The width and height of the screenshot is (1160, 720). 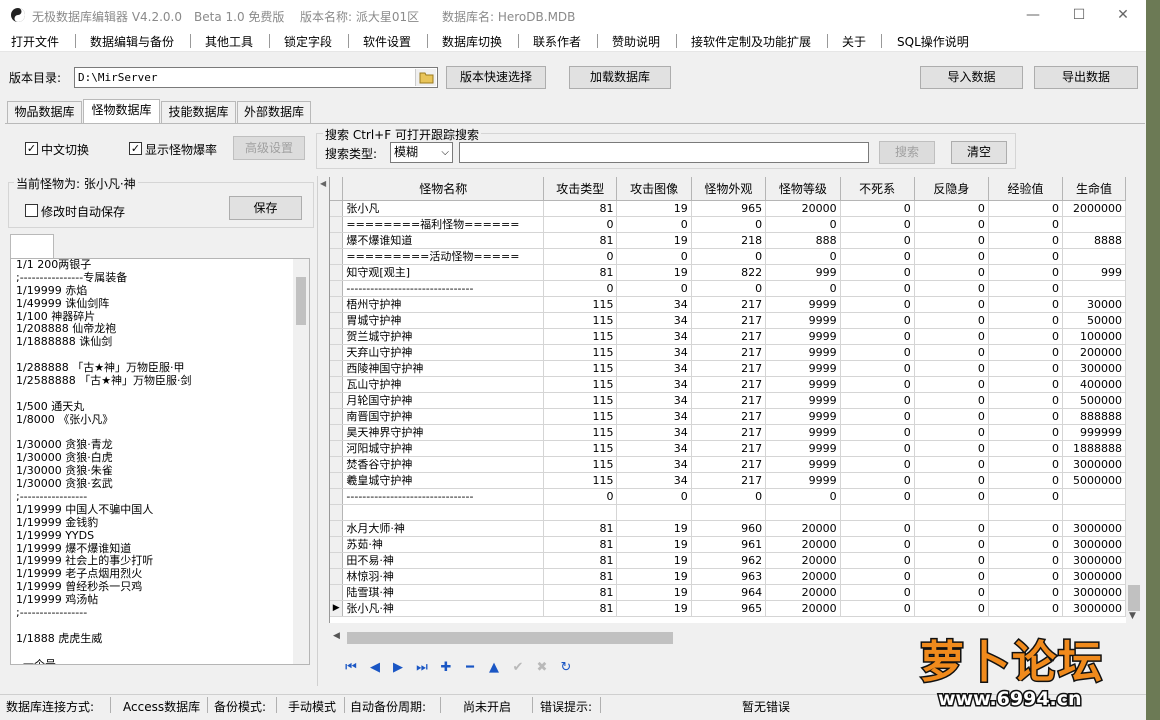 I want to click on table-cell: 34, so click(x=654, y=352).